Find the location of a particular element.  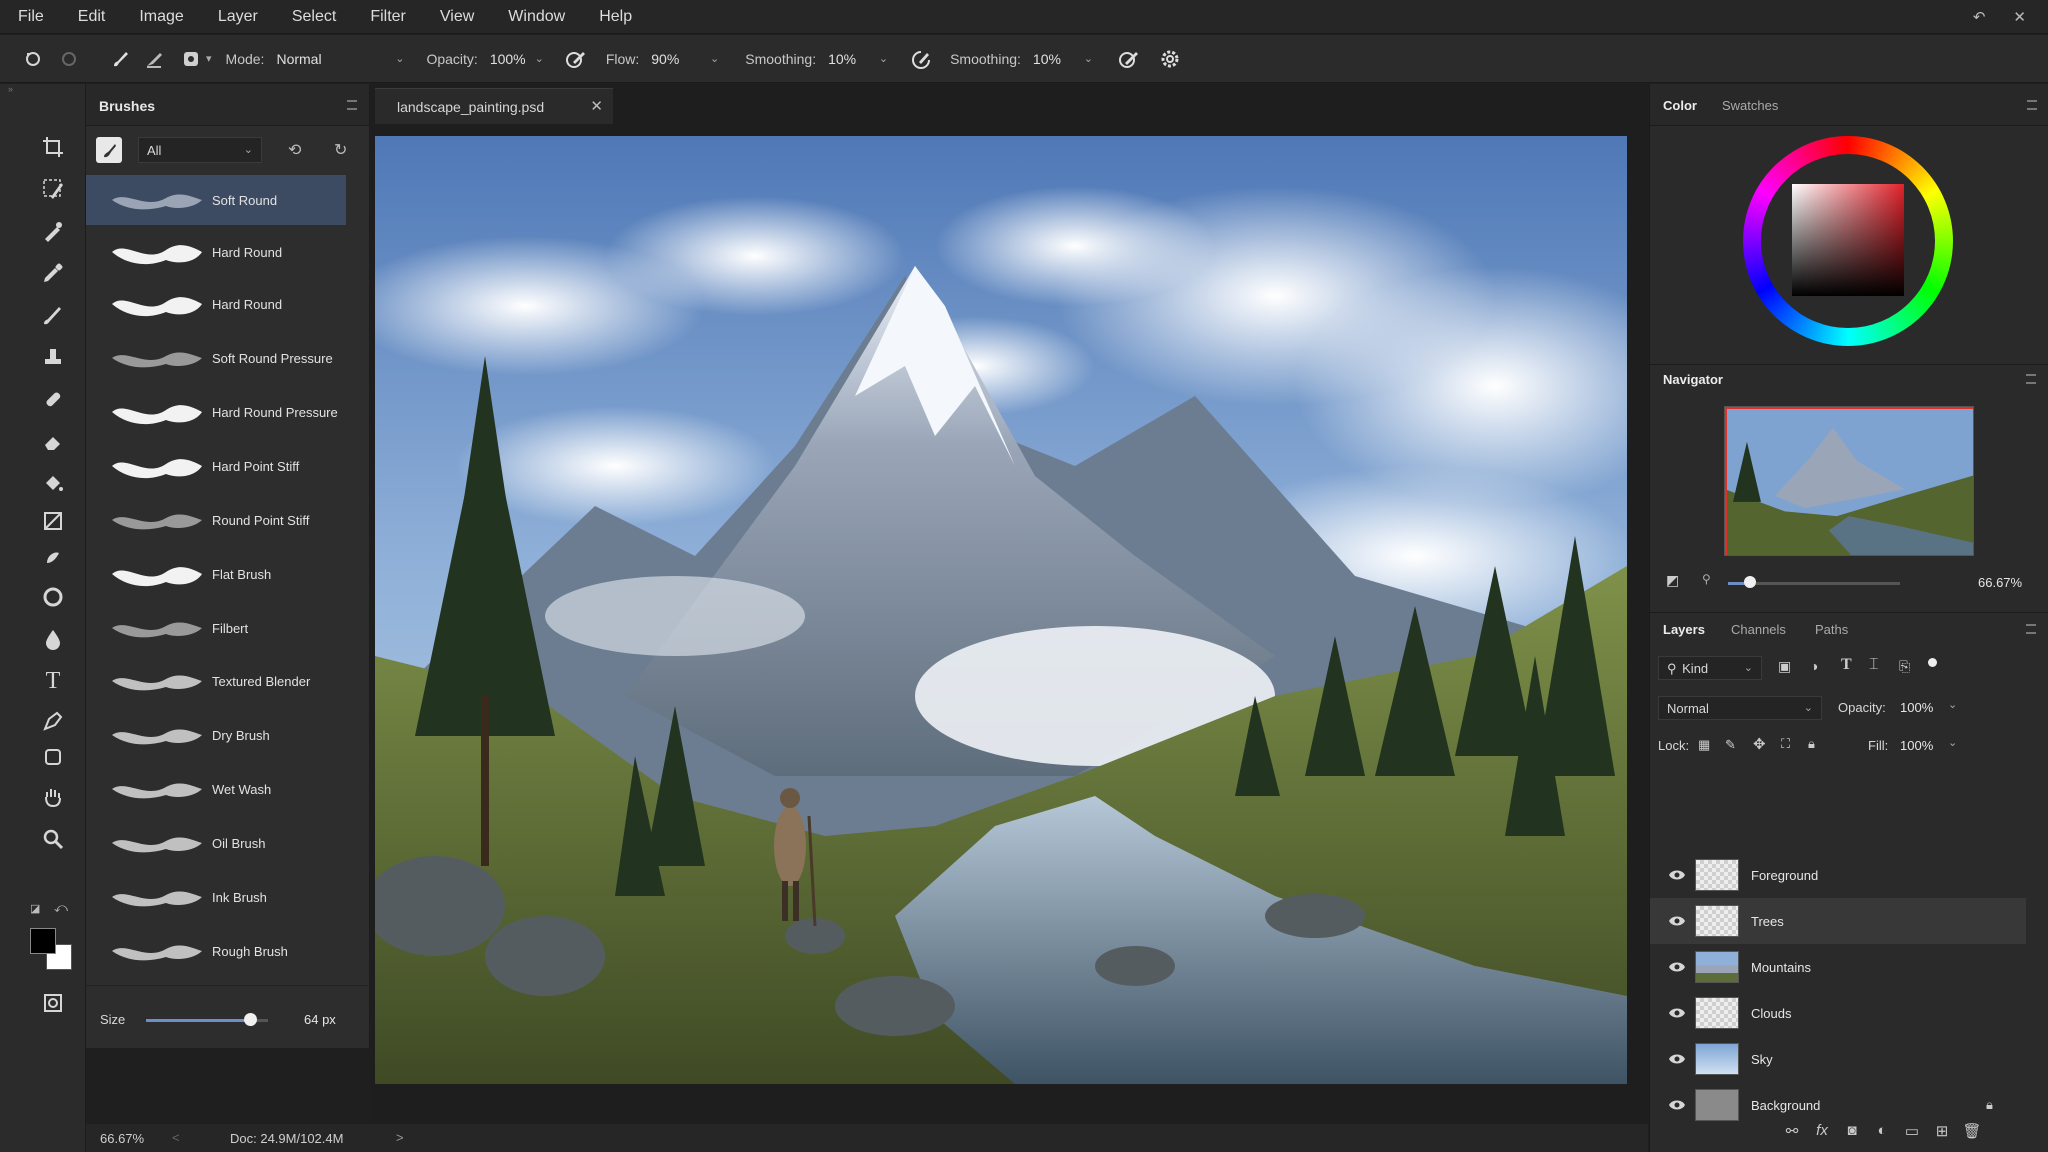

rotate-reset-icon is located at coordinates (69, 59).